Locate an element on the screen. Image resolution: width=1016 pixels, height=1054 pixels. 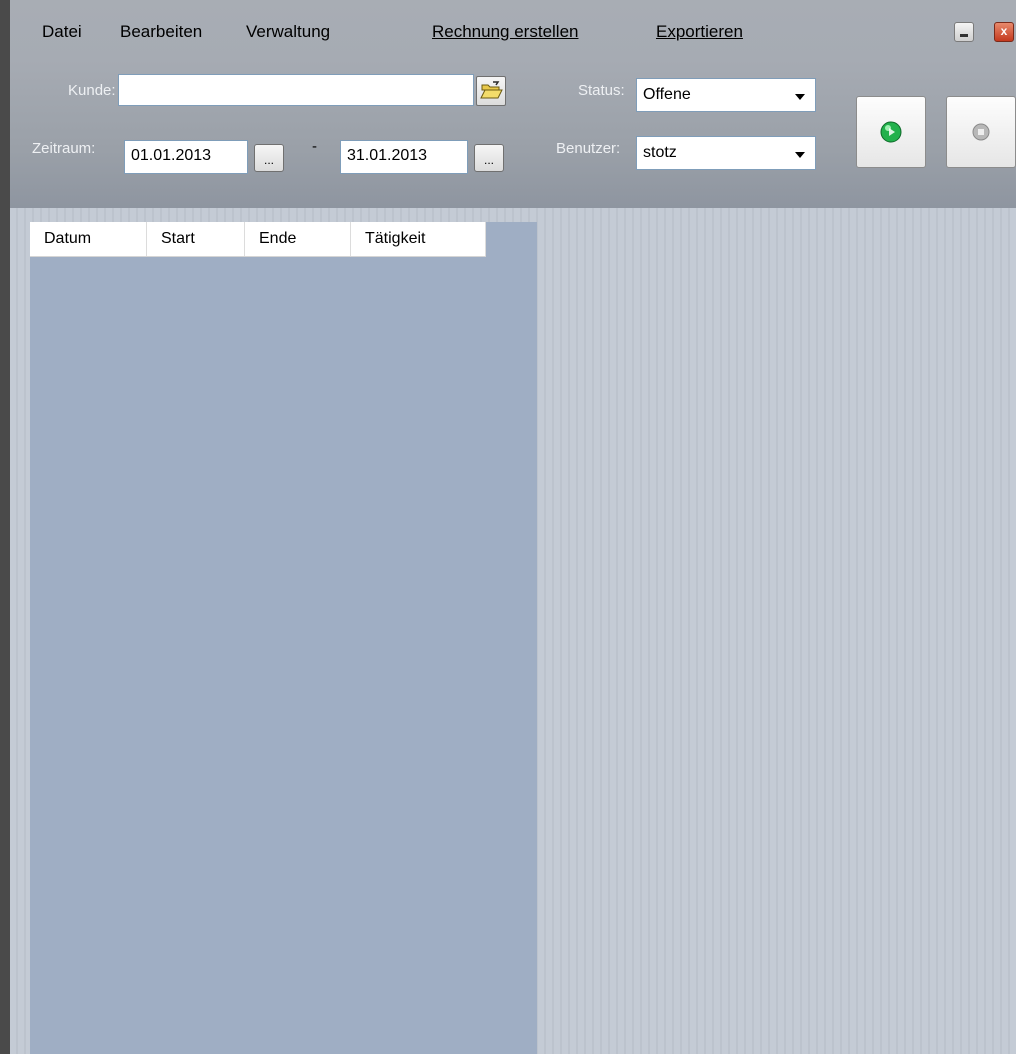
menu-bearbeiten: Bearbeiten is located at coordinates (161, 32).